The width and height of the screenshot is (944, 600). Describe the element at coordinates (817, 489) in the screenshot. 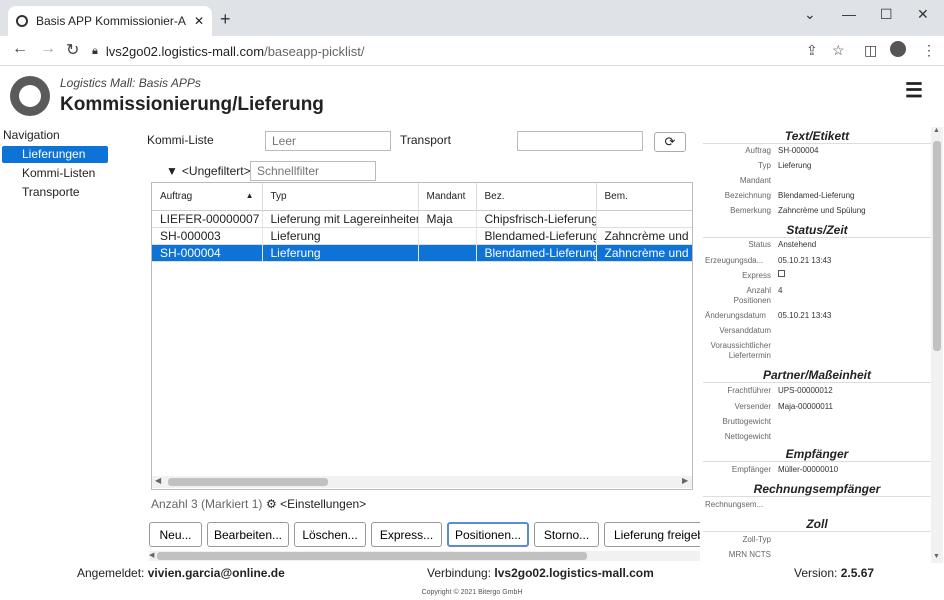

I see `section-rechnungsempfaenger: Rechnungsempfänger` at that location.